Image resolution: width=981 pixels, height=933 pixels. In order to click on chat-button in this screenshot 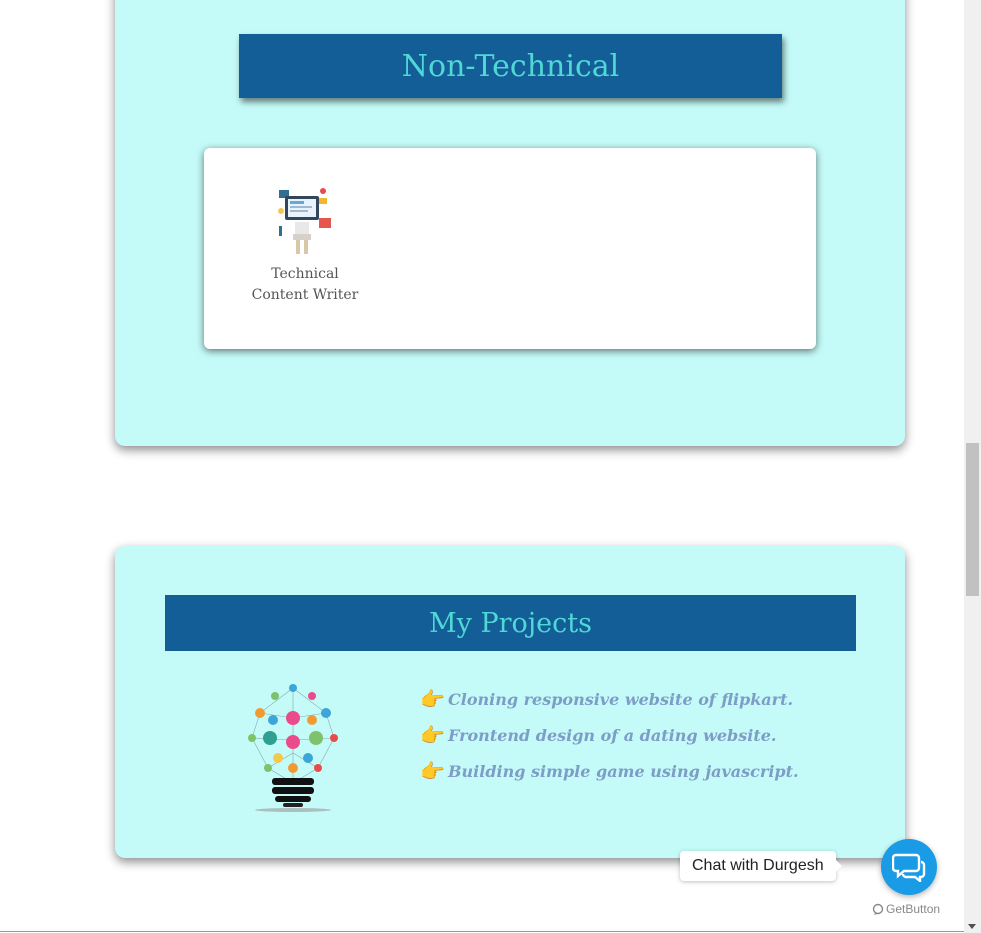, I will do `click(909, 867)`.